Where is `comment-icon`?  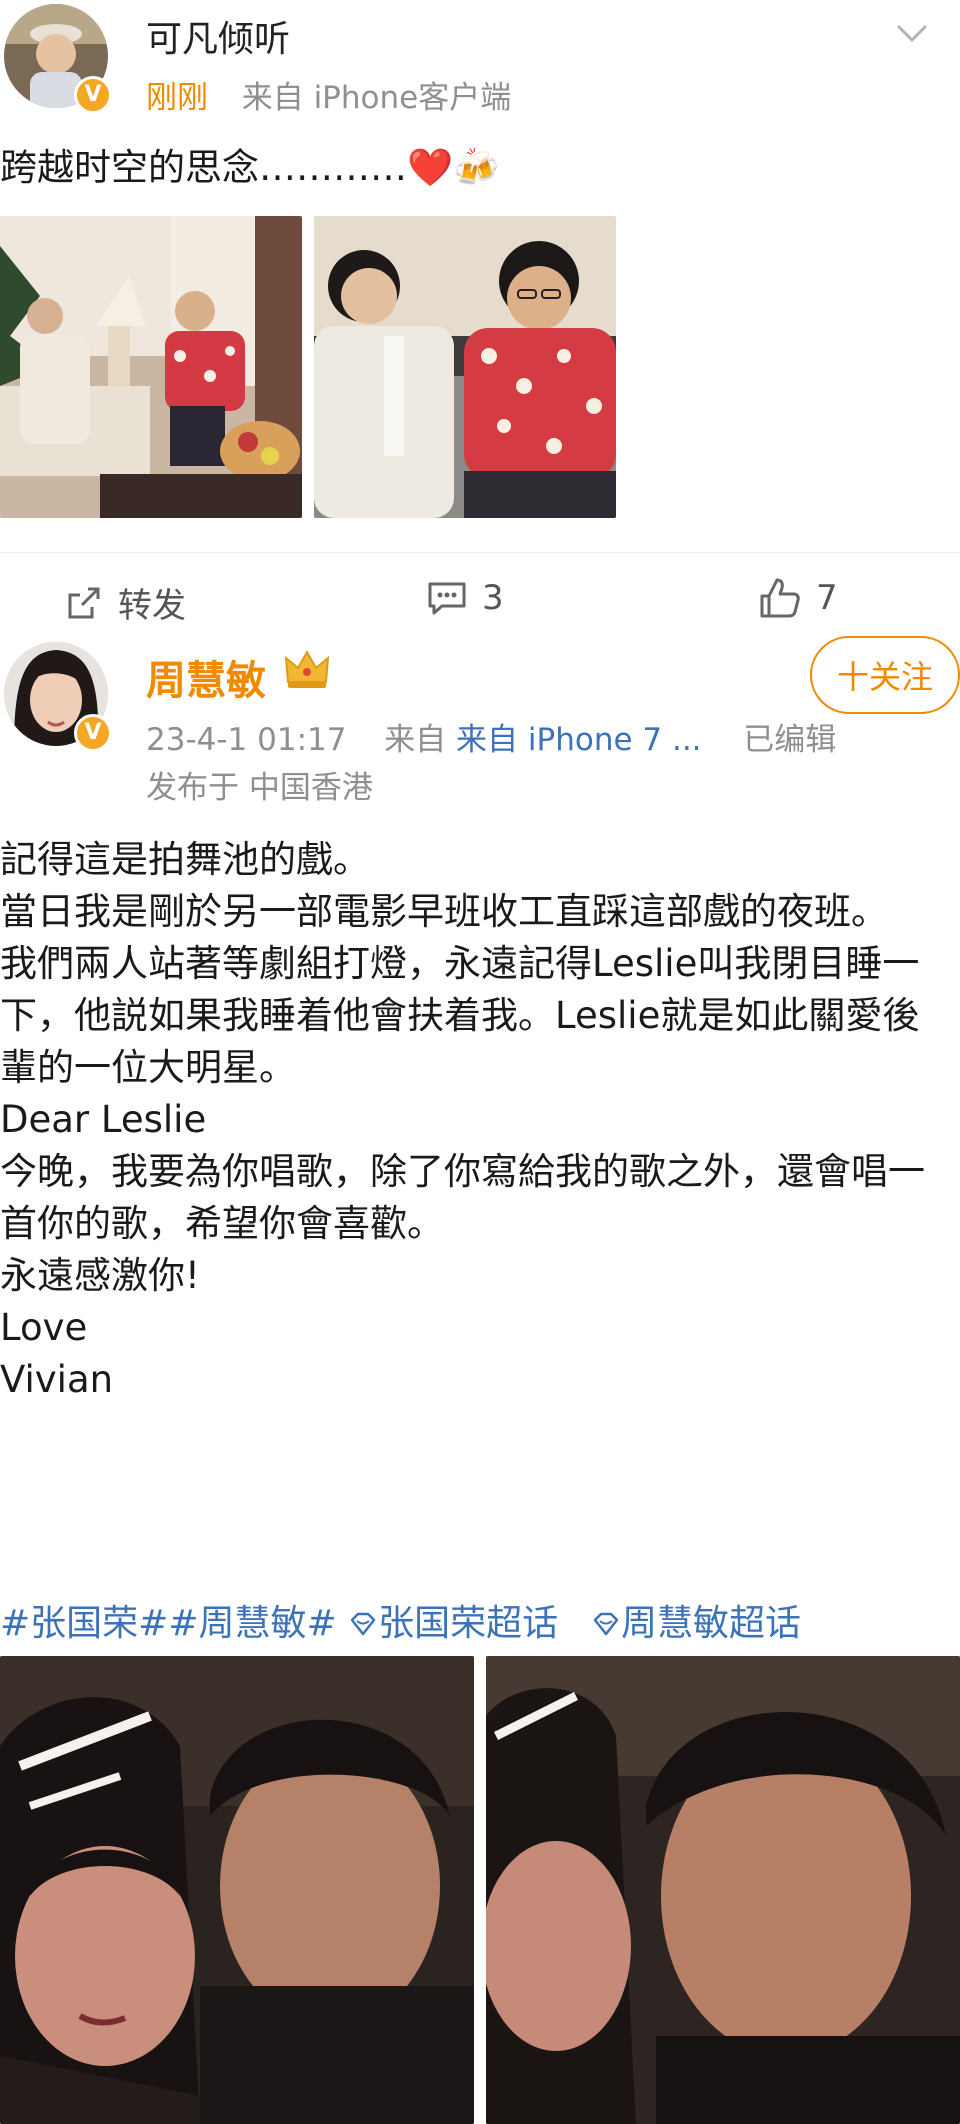
comment-icon is located at coordinates (447, 598).